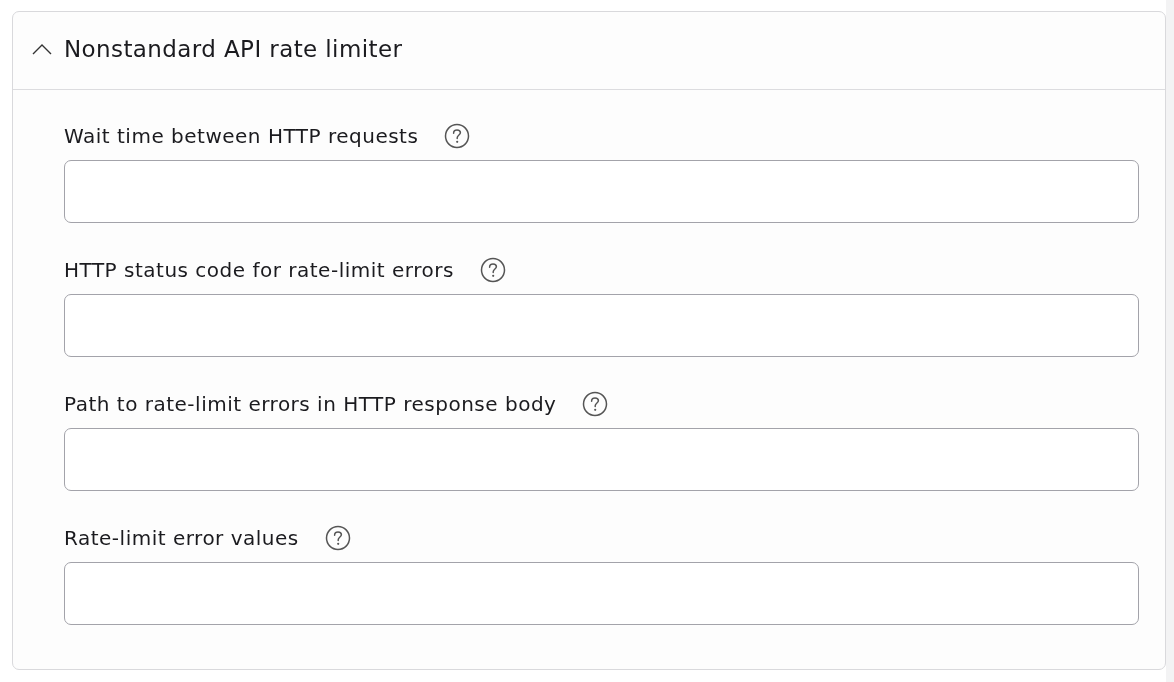 This screenshot has width=1174, height=682. Describe the element at coordinates (1170, 341) in the screenshot. I see `scrollbar-track` at that location.